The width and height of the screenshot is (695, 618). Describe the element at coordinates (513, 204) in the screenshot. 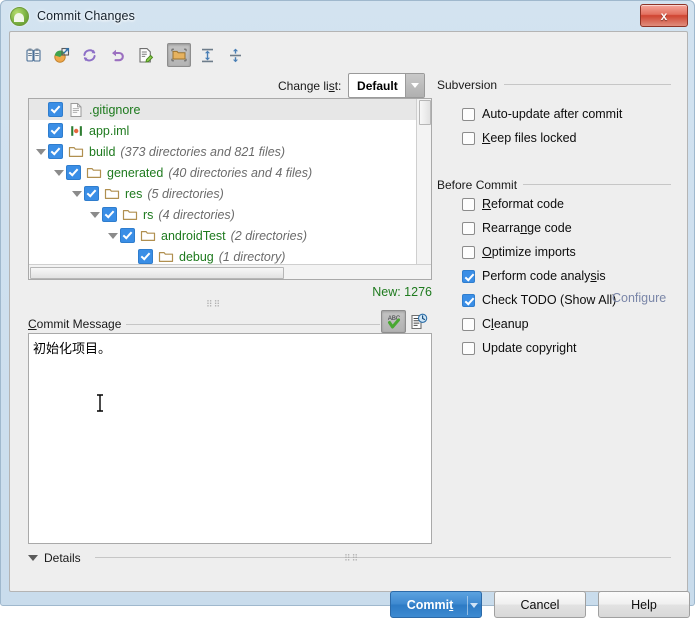

I see `checkbox-reformat-code: Reformat code` at that location.